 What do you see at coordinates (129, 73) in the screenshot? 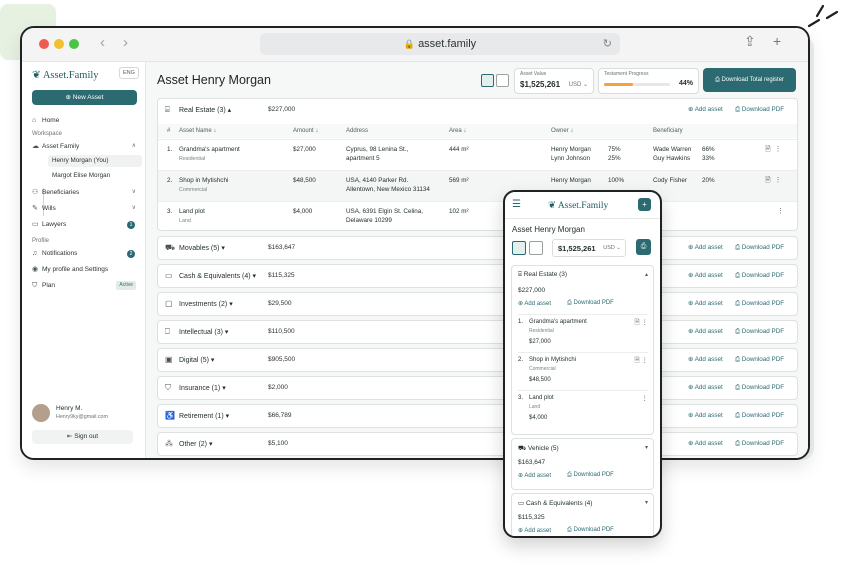
I see `language-switch: ENG` at bounding box center [129, 73].